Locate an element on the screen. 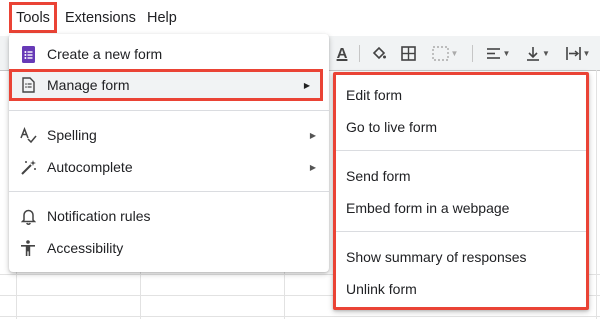  horizontal-align-icon: ▼ is located at coordinates (498, 53).